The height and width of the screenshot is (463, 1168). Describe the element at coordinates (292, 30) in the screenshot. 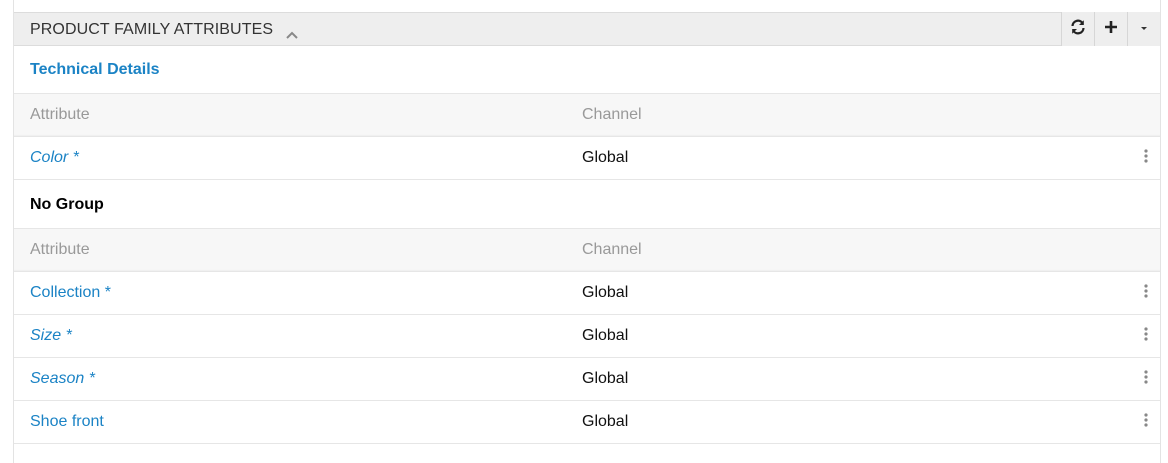

I see `chevron-up-icon` at that location.